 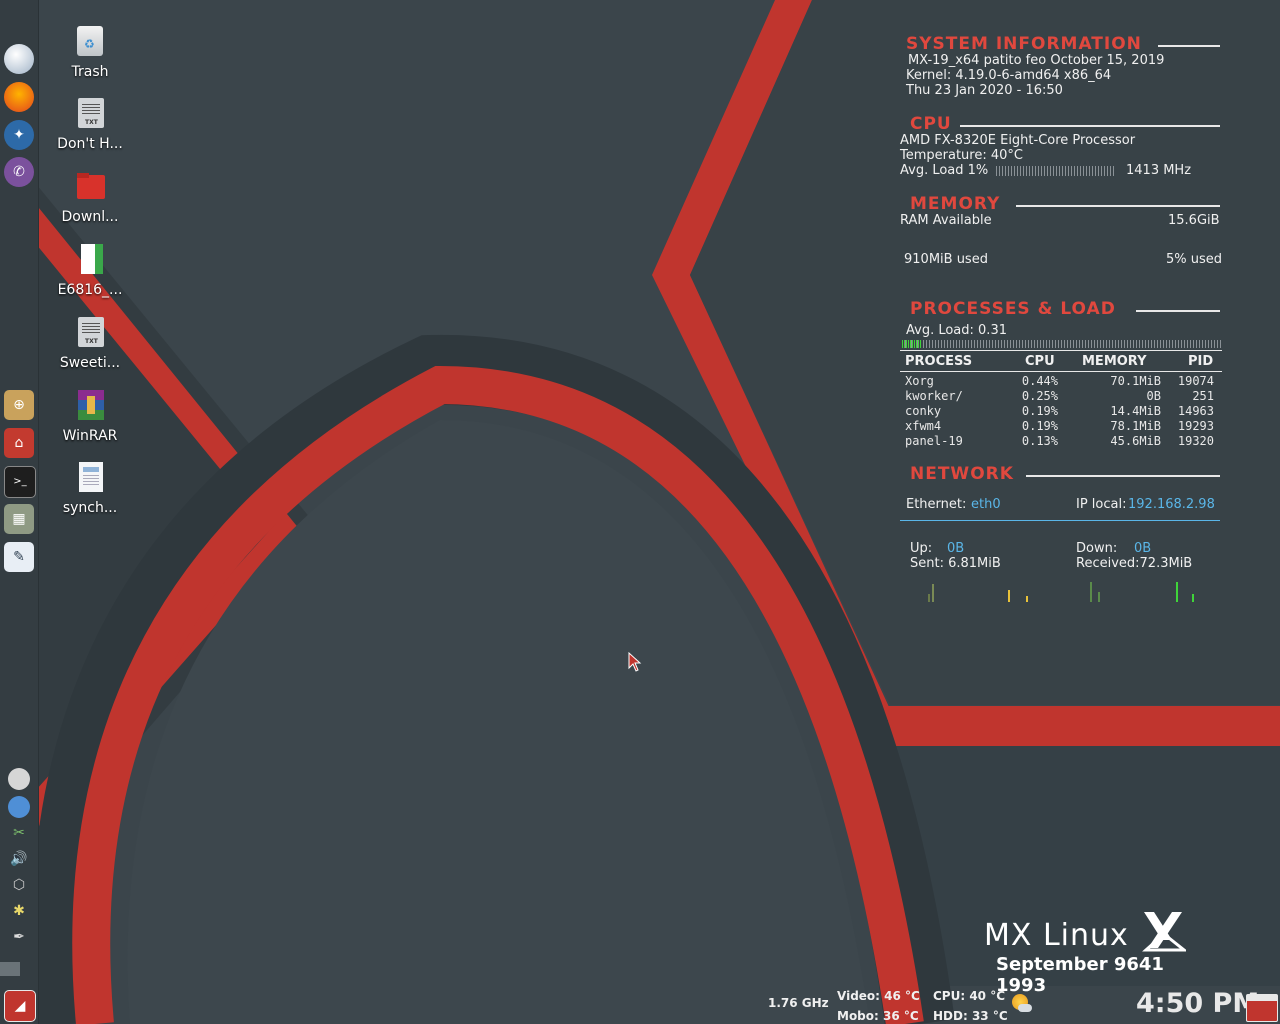 What do you see at coordinates (955, 204) in the screenshot?
I see `memory-heading: MEMORY` at bounding box center [955, 204].